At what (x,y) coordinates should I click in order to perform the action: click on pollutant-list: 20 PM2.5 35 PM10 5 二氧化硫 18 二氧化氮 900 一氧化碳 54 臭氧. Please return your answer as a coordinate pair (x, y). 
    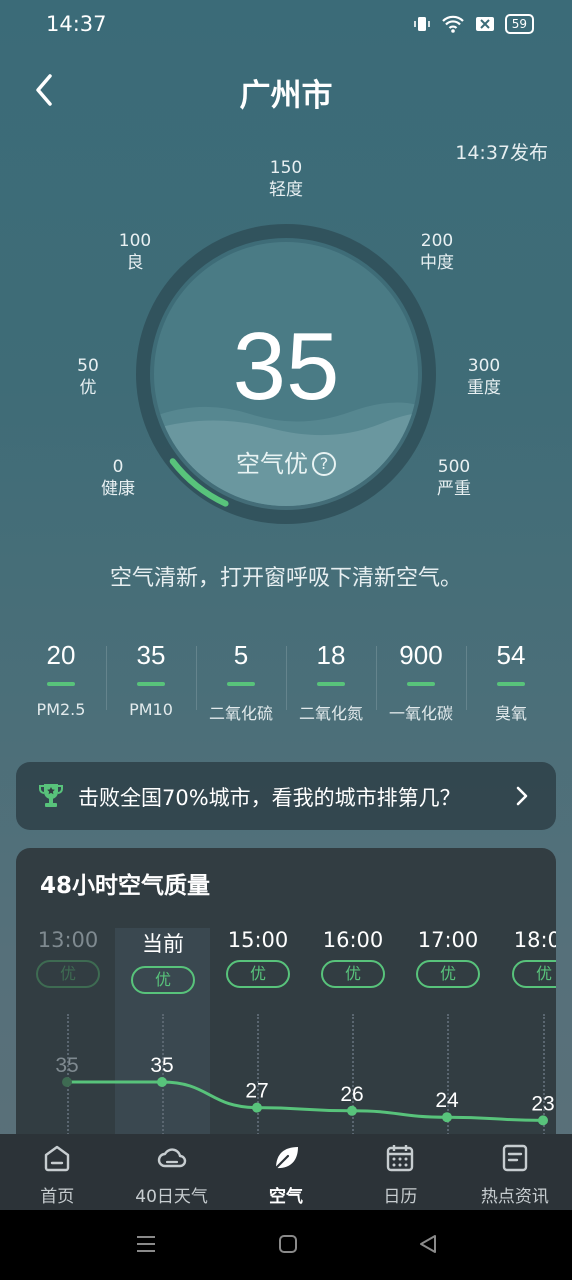
    Looking at the image, I should click on (286, 682).